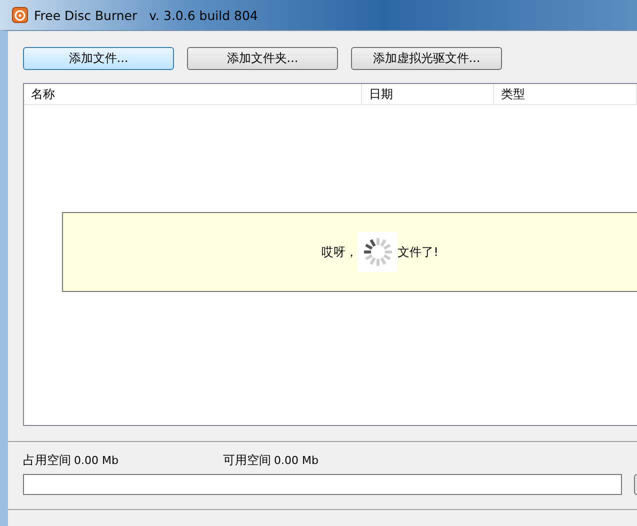 The height and width of the screenshot is (526, 637). Describe the element at coordinates (20, 15) in the screenshot. I see `disc-icon` at that location.